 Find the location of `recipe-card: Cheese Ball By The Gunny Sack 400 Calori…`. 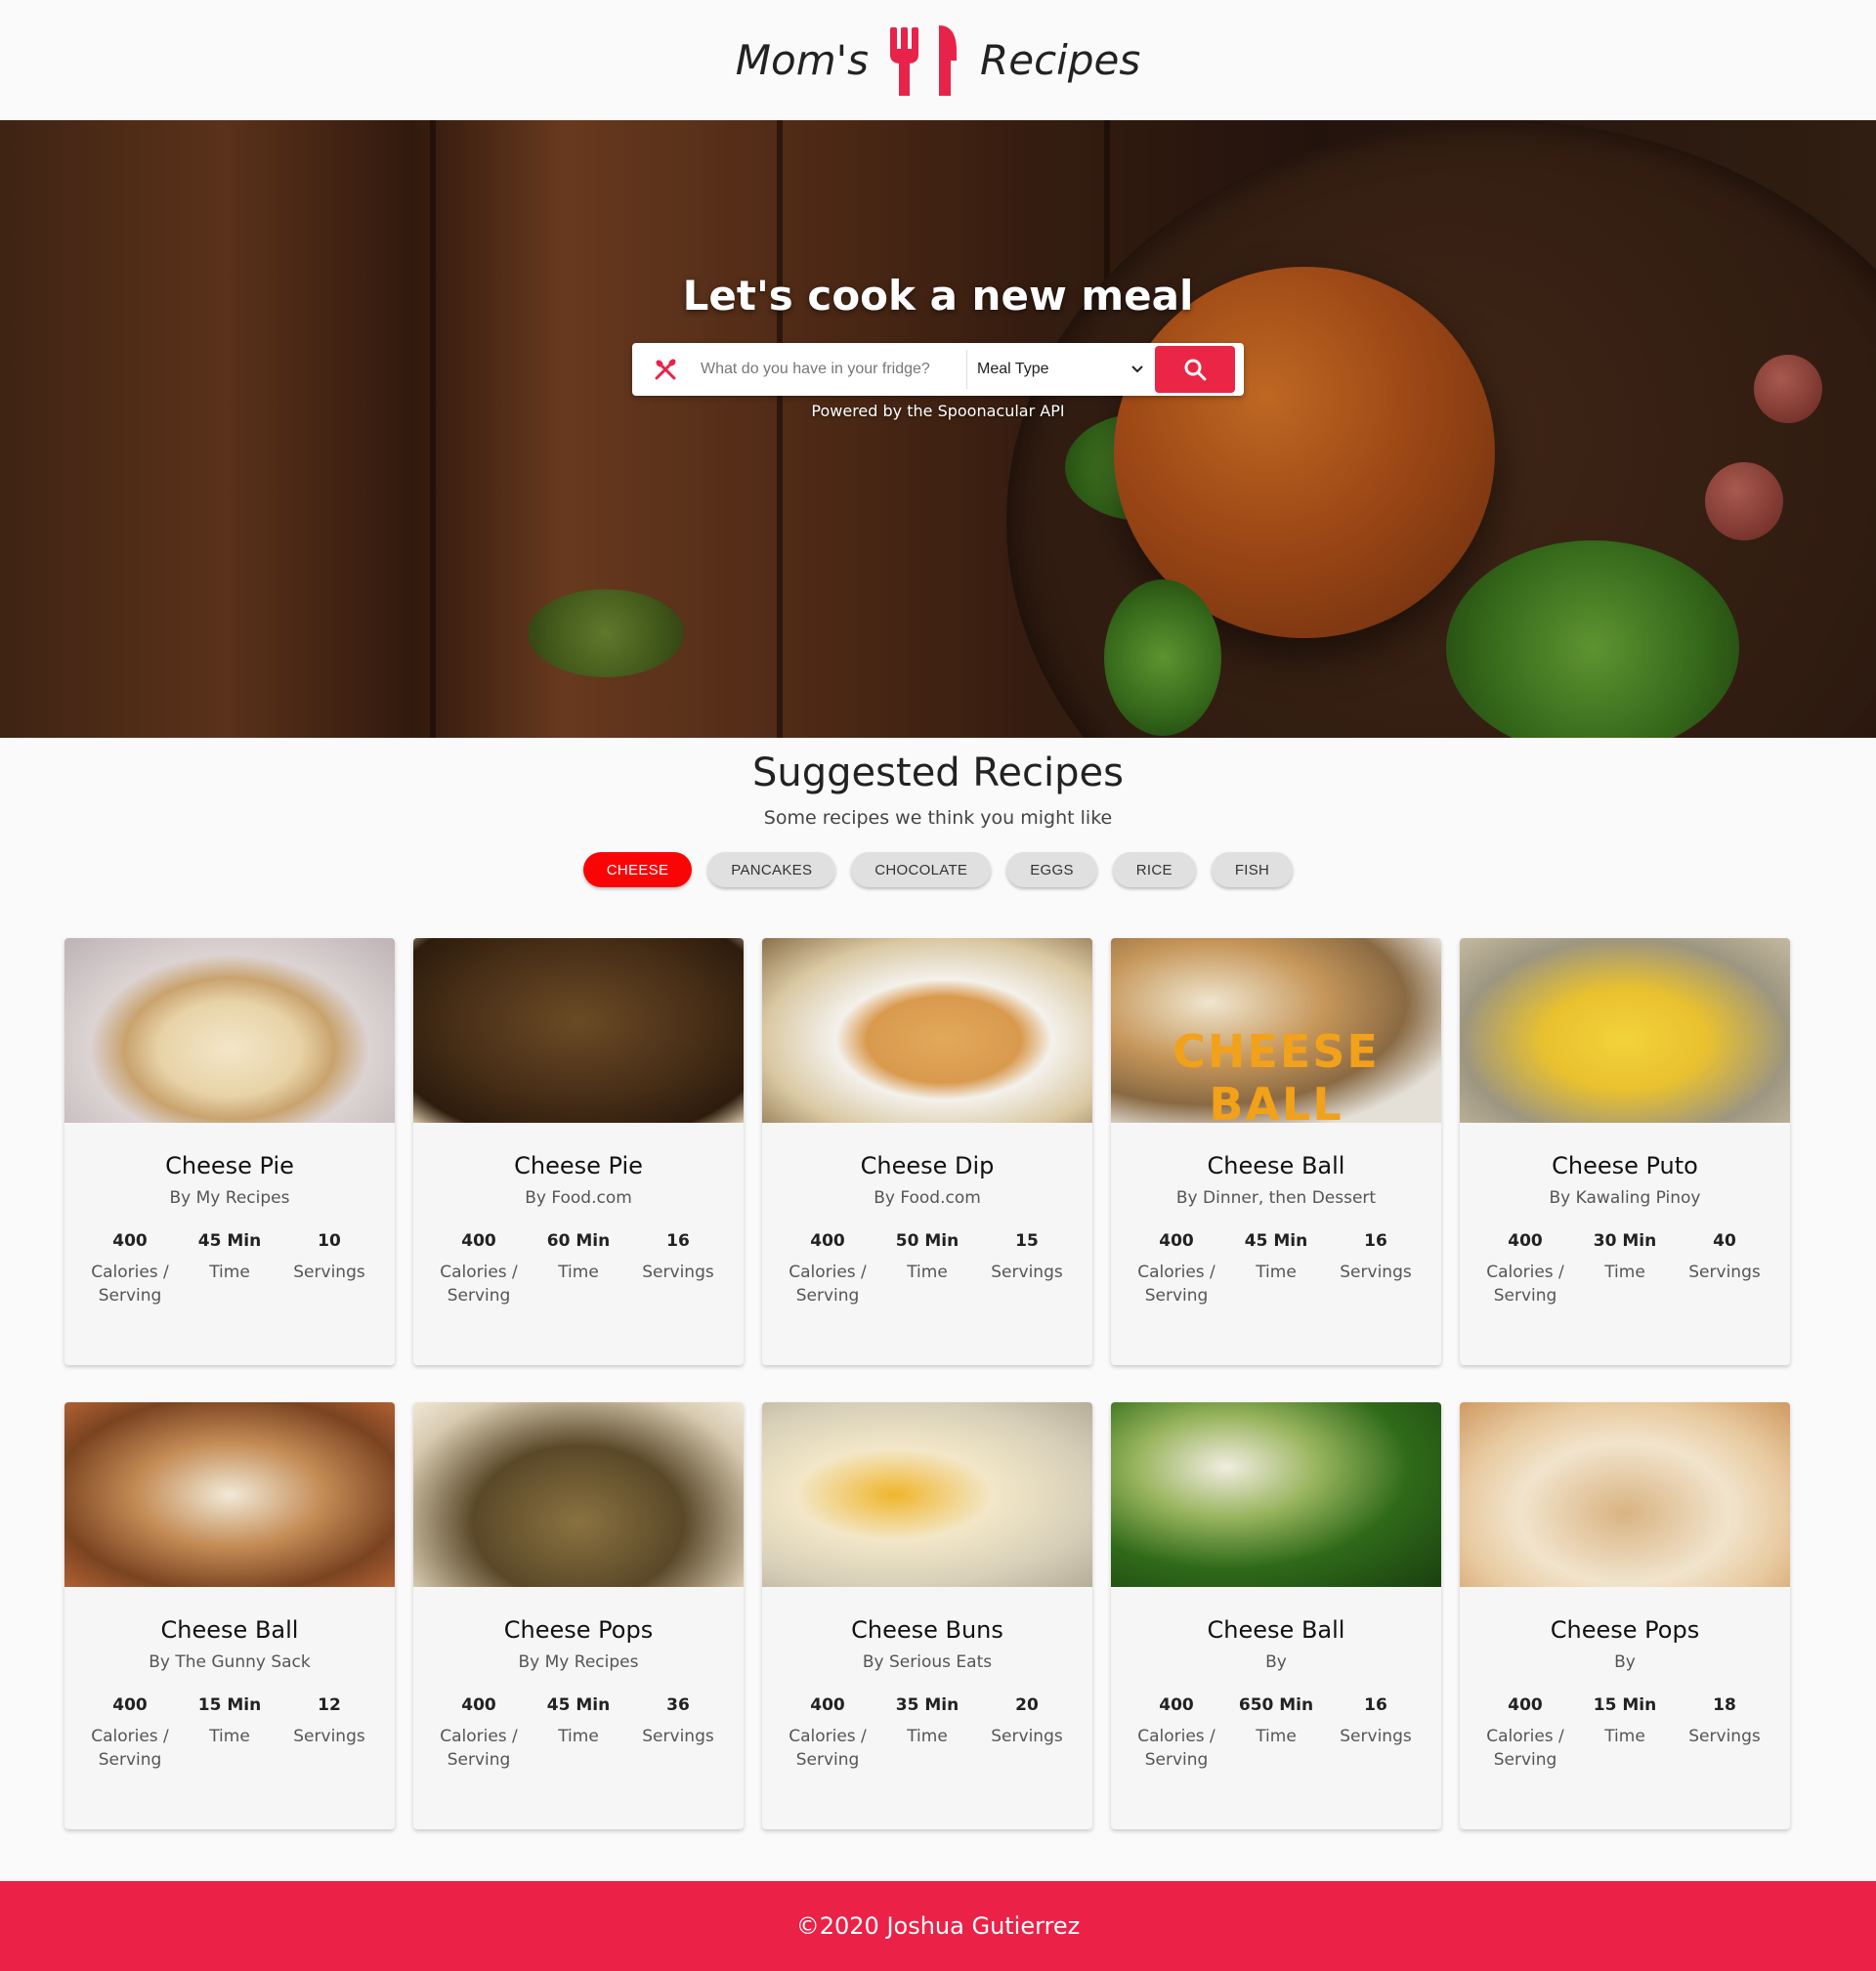

recipe-card: Cheese Ball By The Gunny Sack 400 Calori… is located at coordinates (229, 1616).